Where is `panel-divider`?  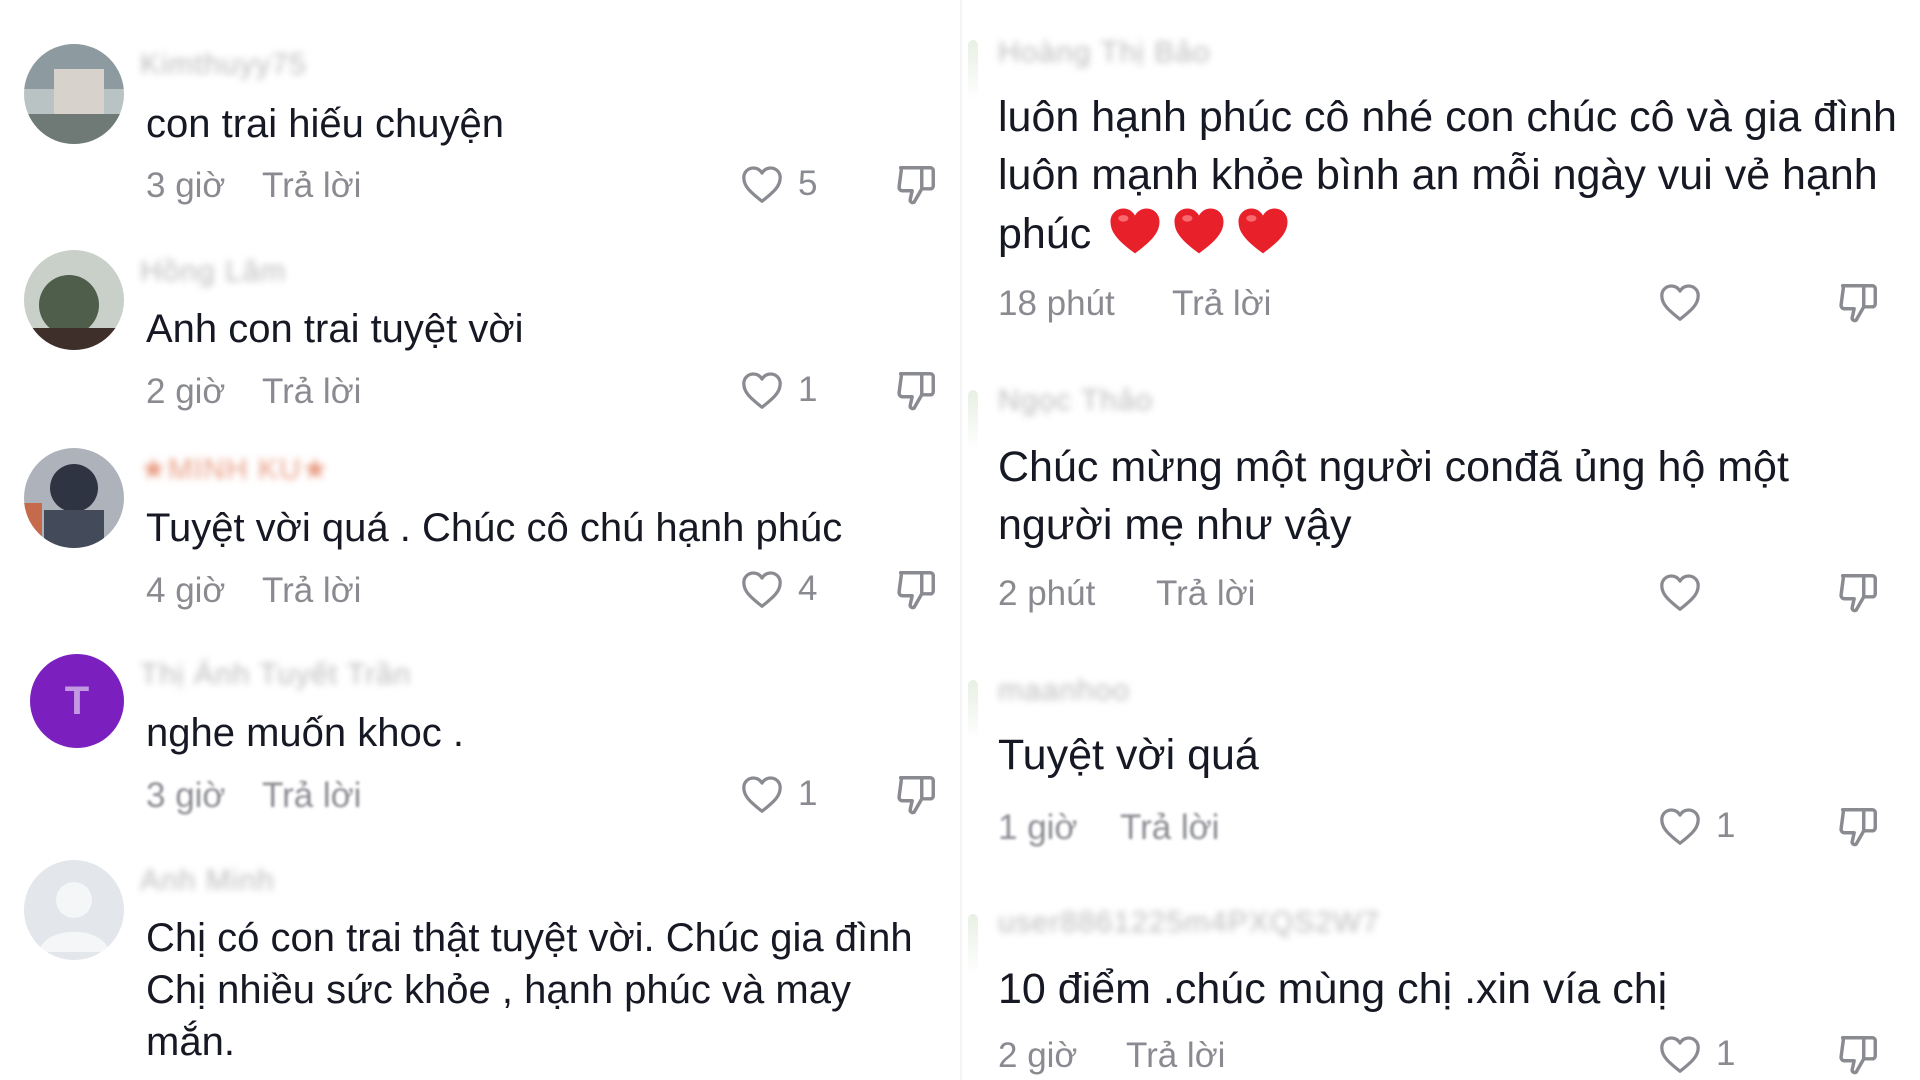
panel-divider is located at coordinates (961, 540).